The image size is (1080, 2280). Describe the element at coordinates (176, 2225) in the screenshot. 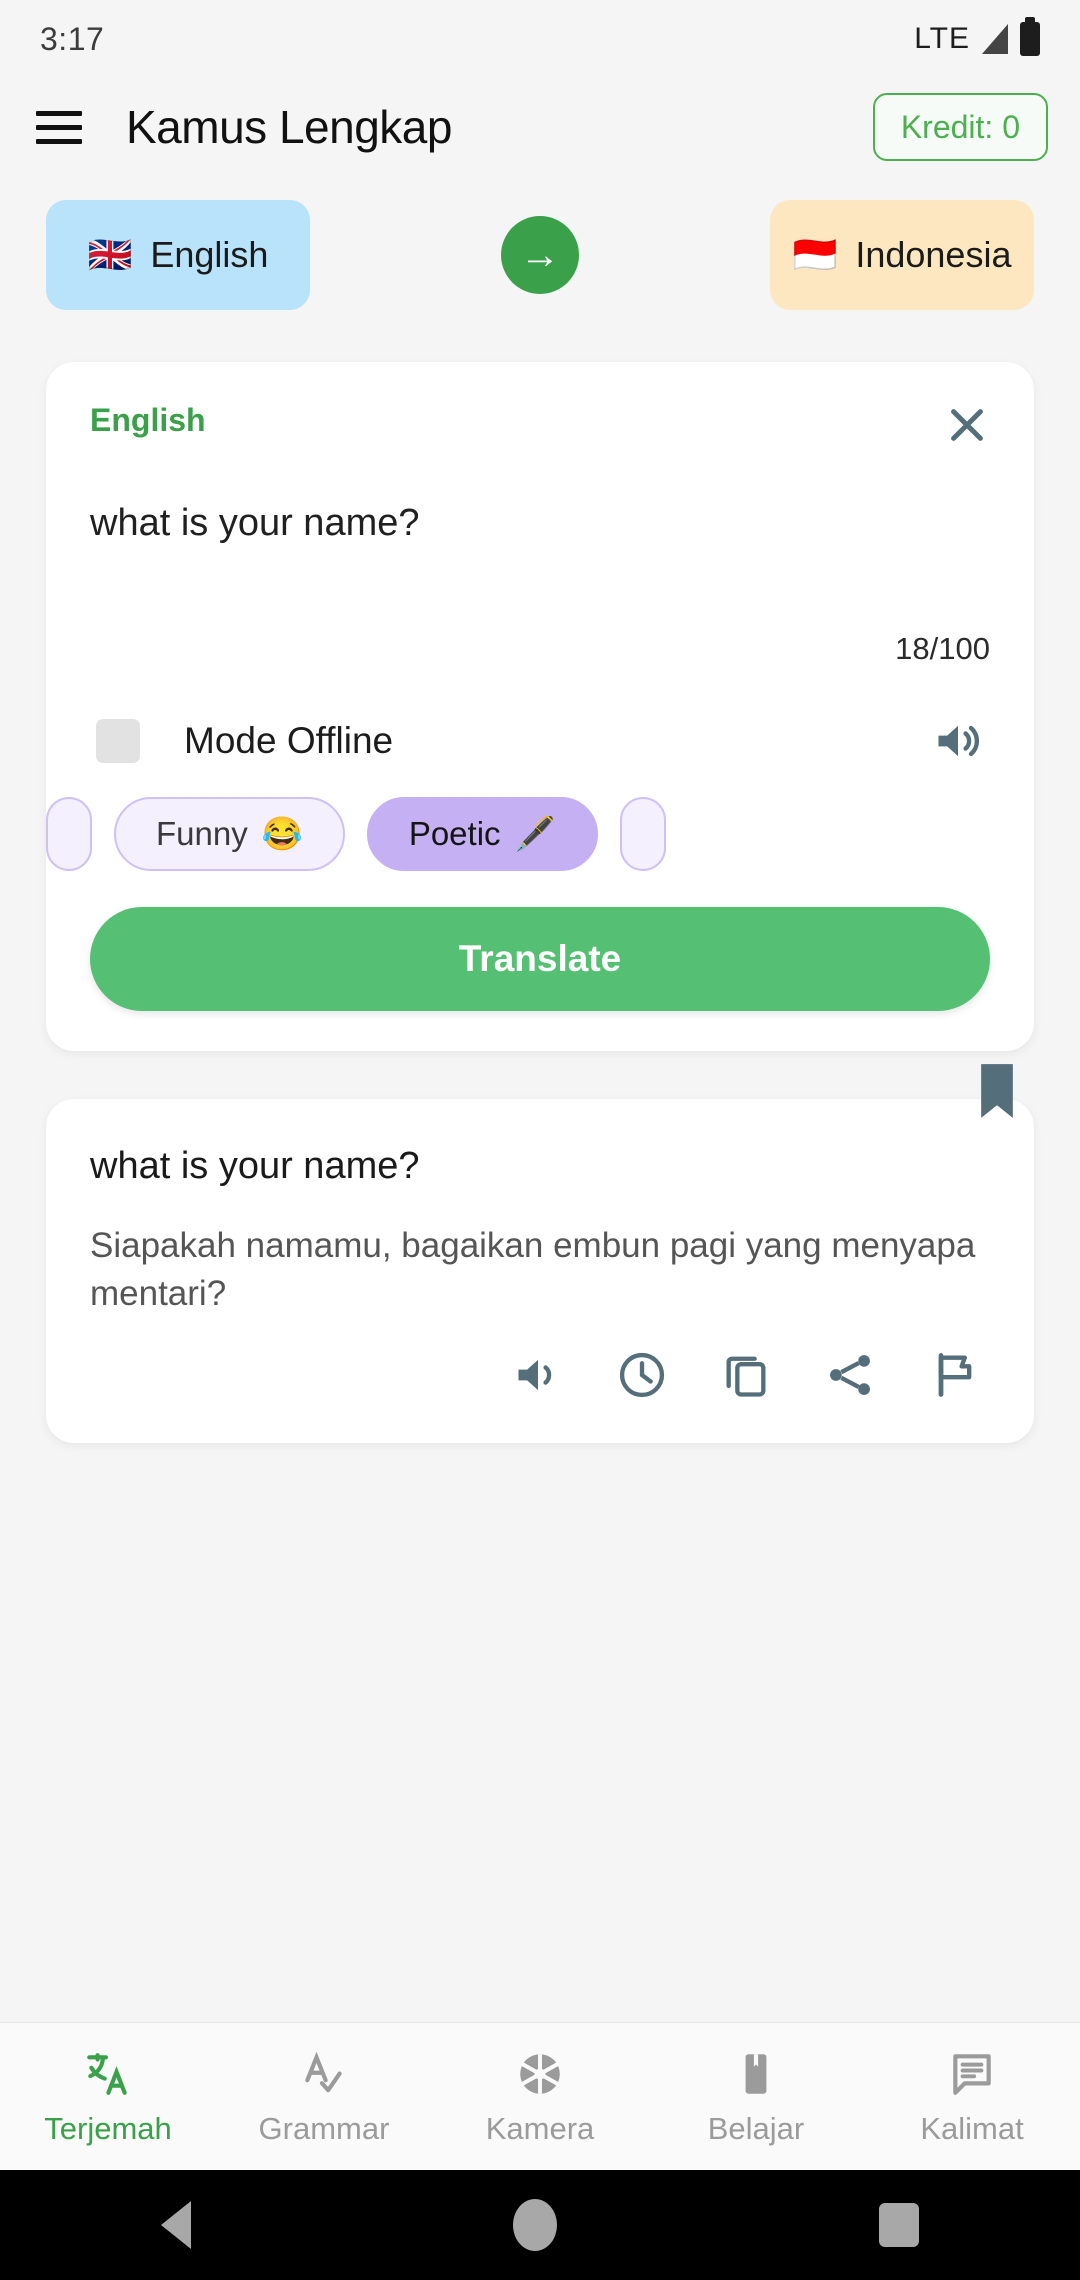

I see `back-triangle-icon` at that location.